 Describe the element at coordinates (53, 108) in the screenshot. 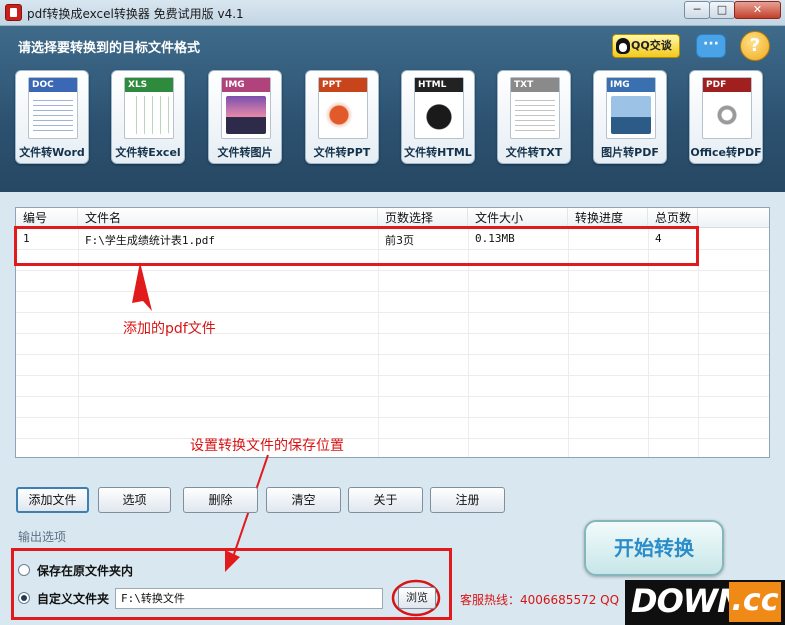

I see `doc-file-icon: DOC` at that location.